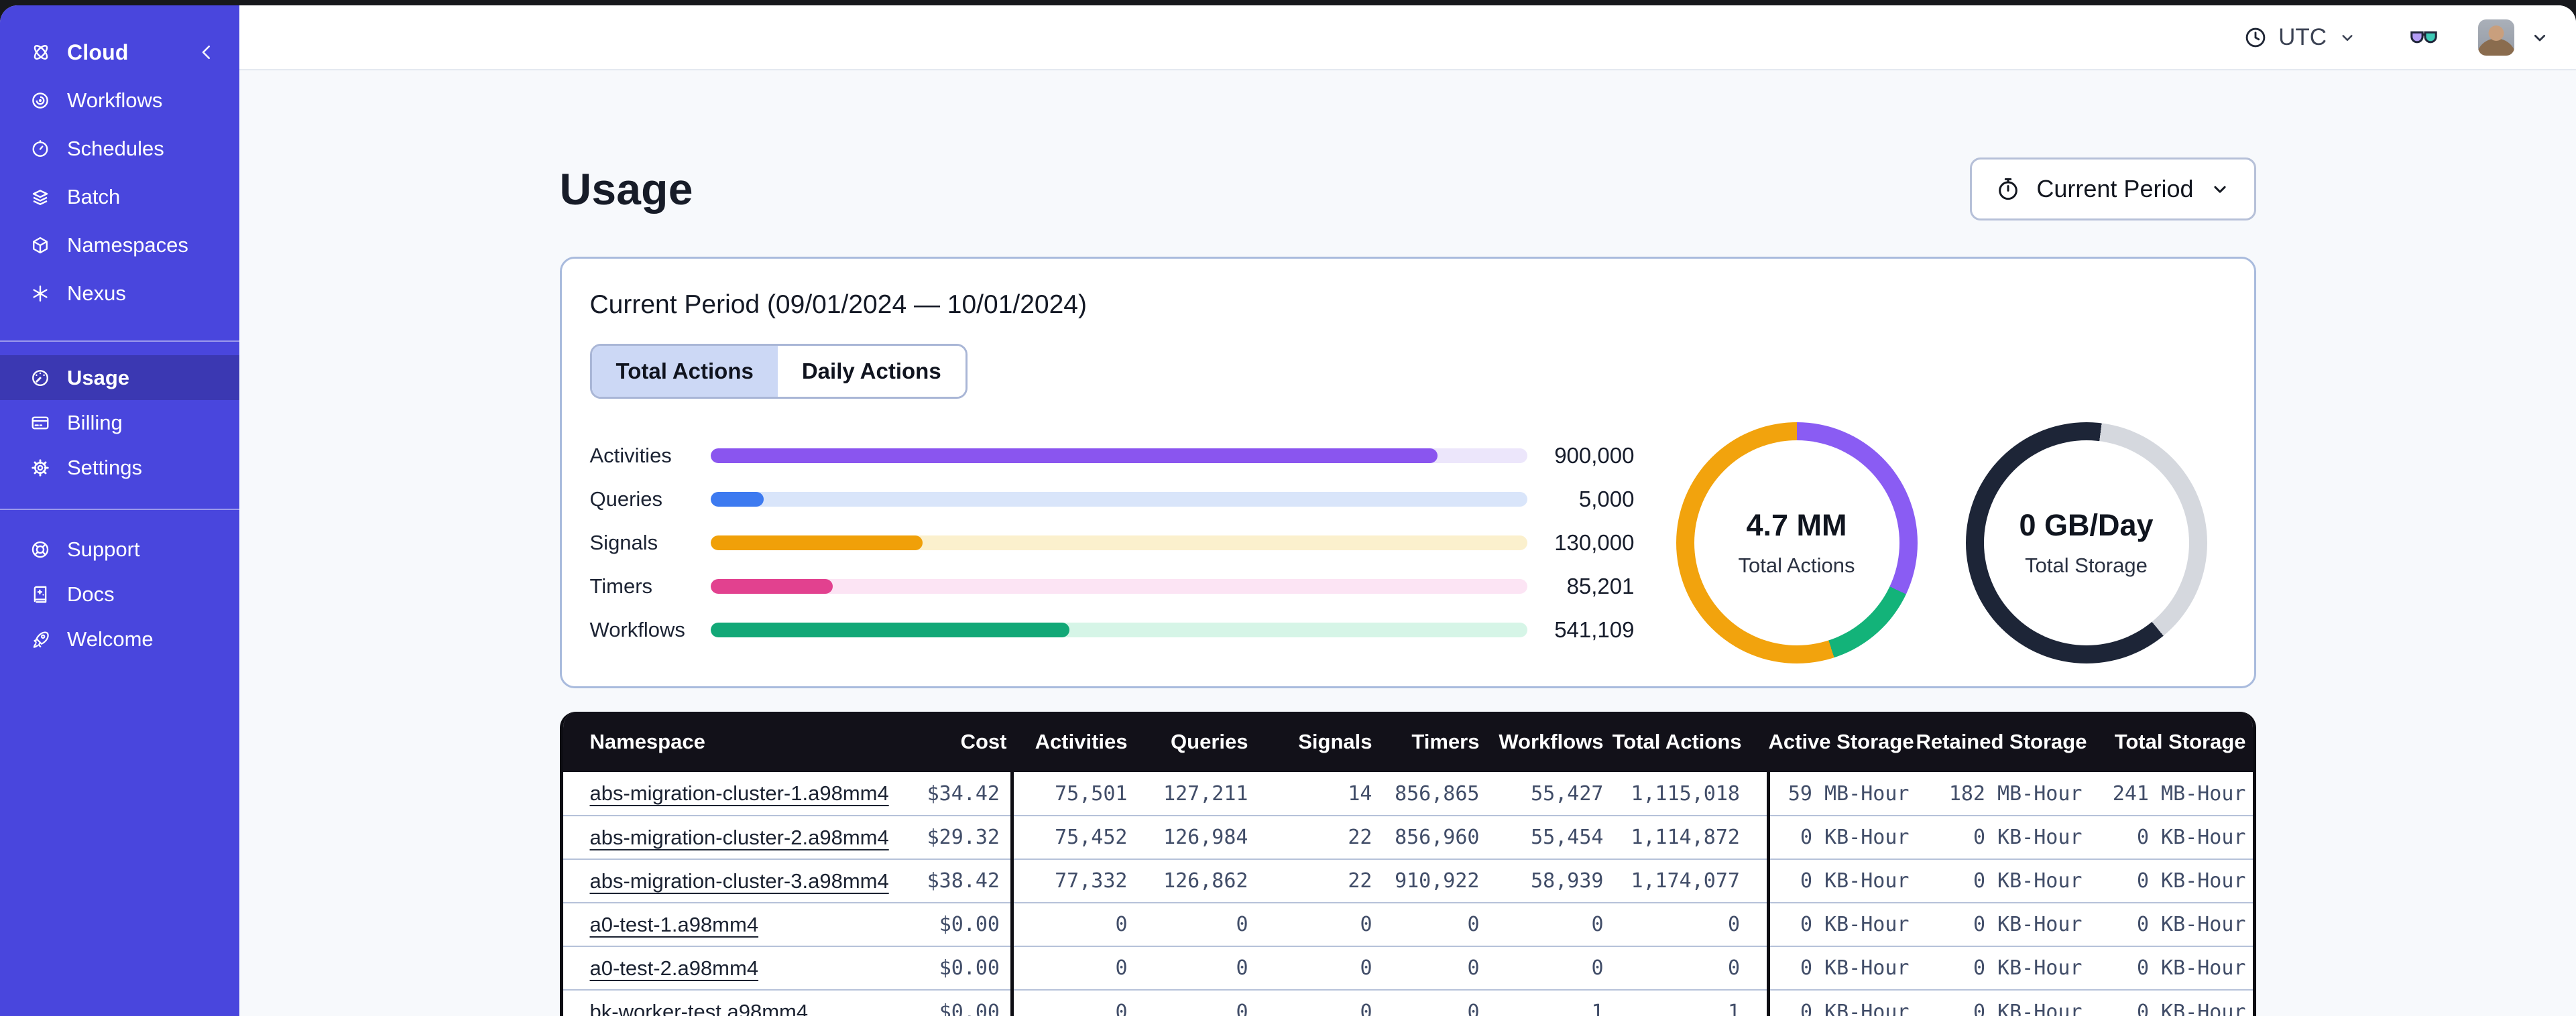 The width and height of the screenshot is (2576, 1016). What do you see at coordinates (1431, 794) in the screenshot?
I see `cell-timers: 856,865` at bounding box center [1431, 794].